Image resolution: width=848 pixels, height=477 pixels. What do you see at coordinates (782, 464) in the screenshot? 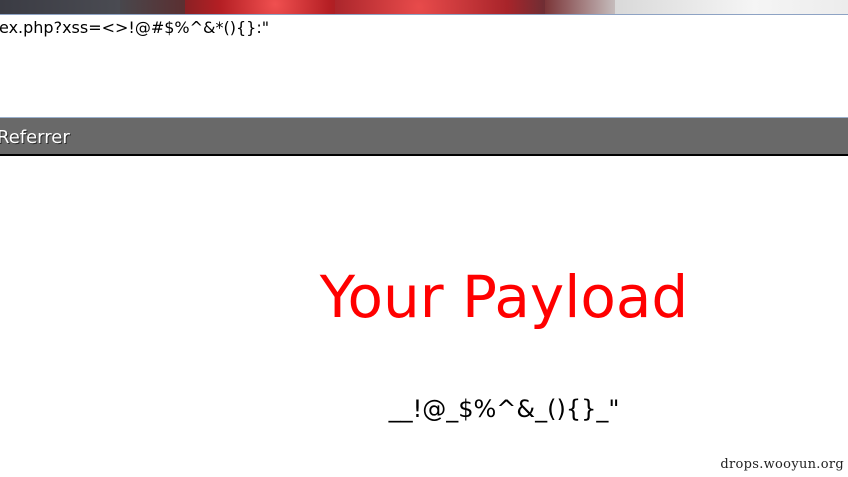
I see `watermark-text: drops.wooyun.org` at bounding box center [782, 464].